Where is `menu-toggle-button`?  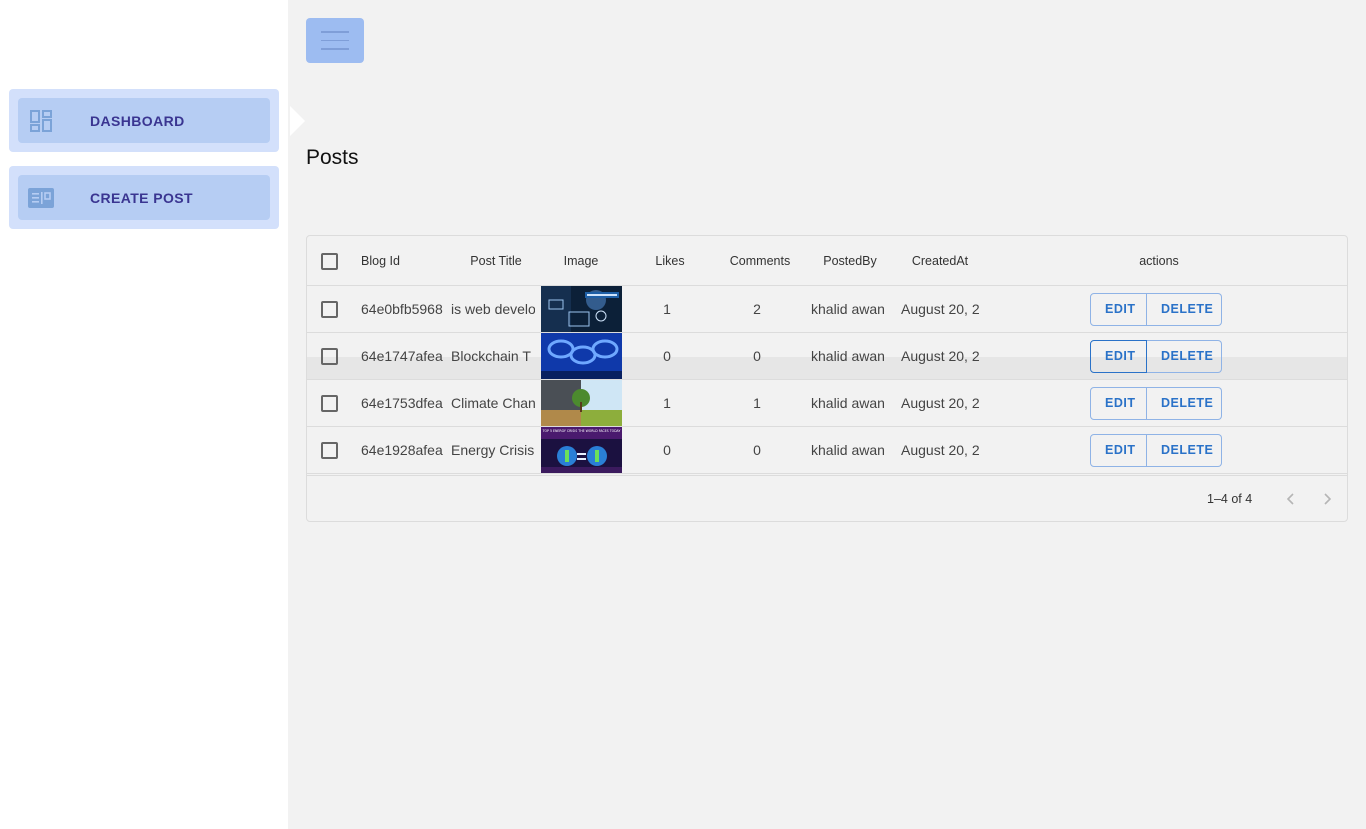 menu-toggle-button is located at coordinates (335, 40).